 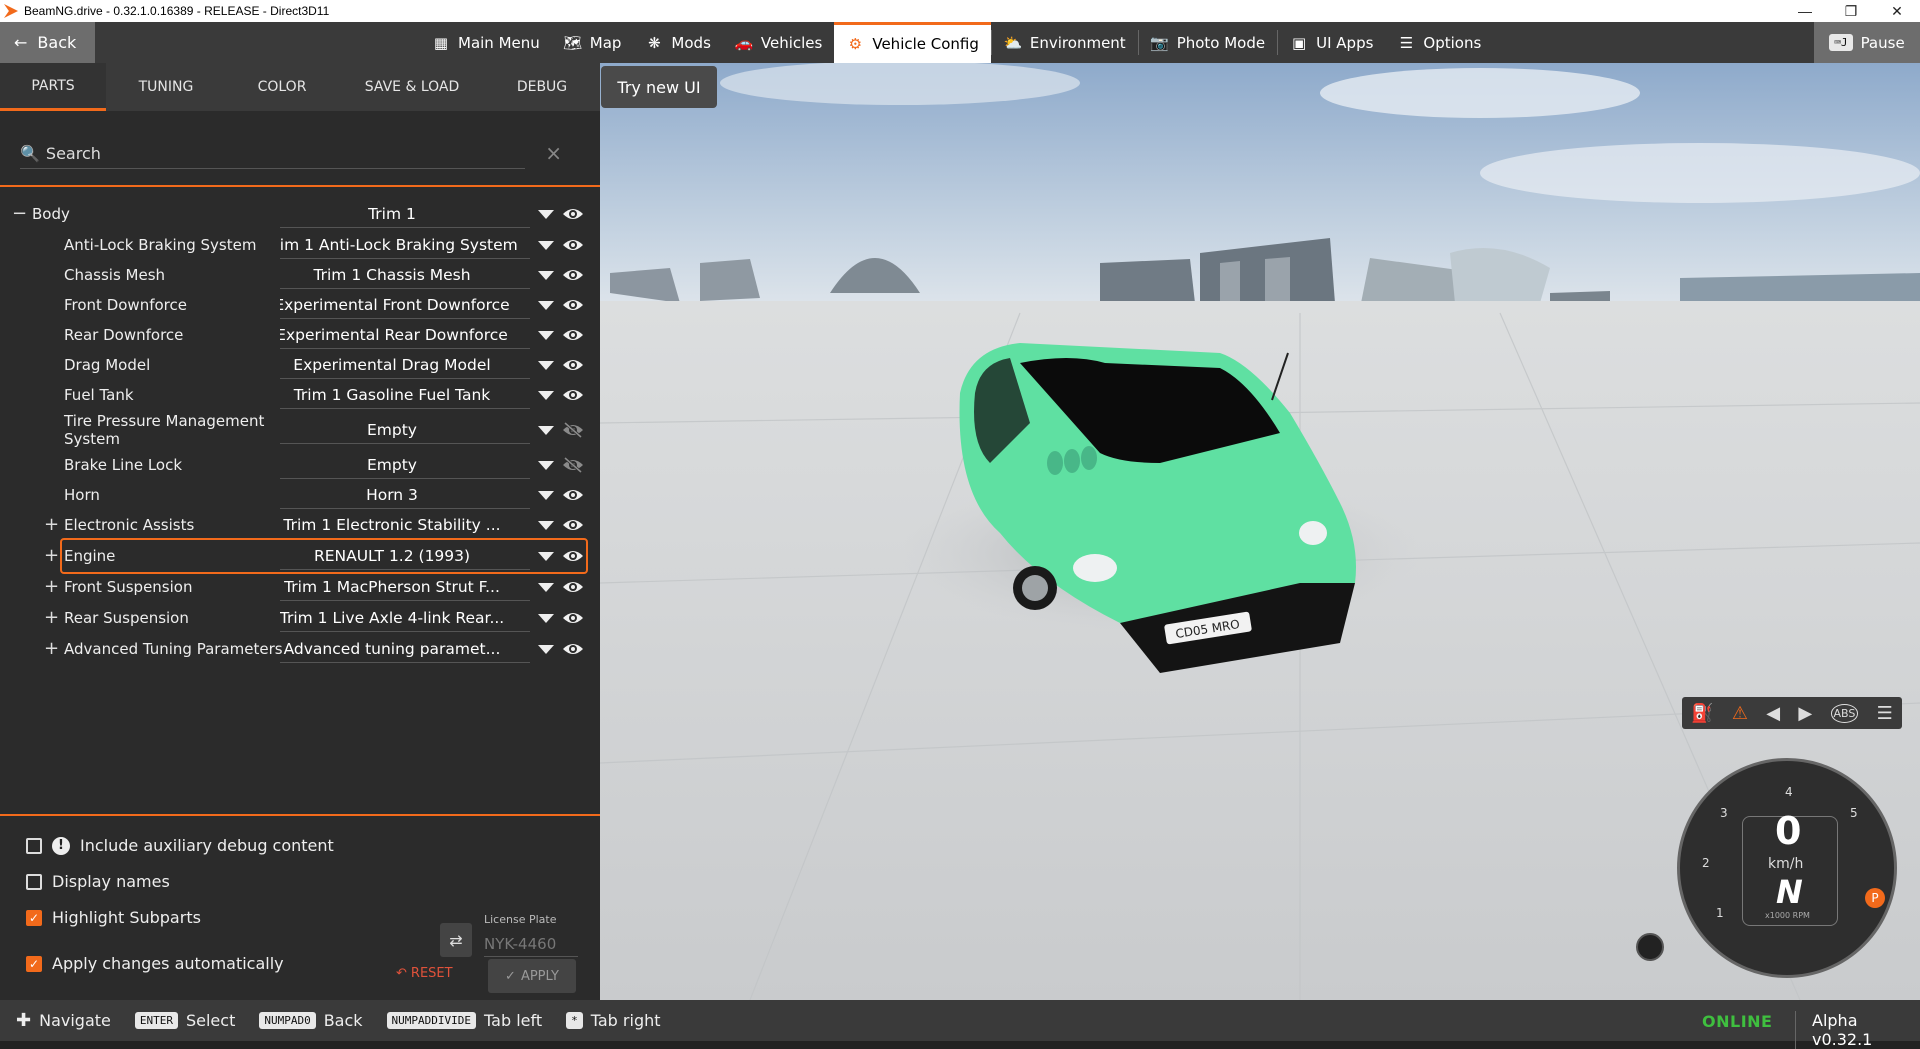 I want to click on part-row-fuel-tank: Fuel Tank Trim 1 Gasoline Fuel Tank, so click(x=300, y=395).